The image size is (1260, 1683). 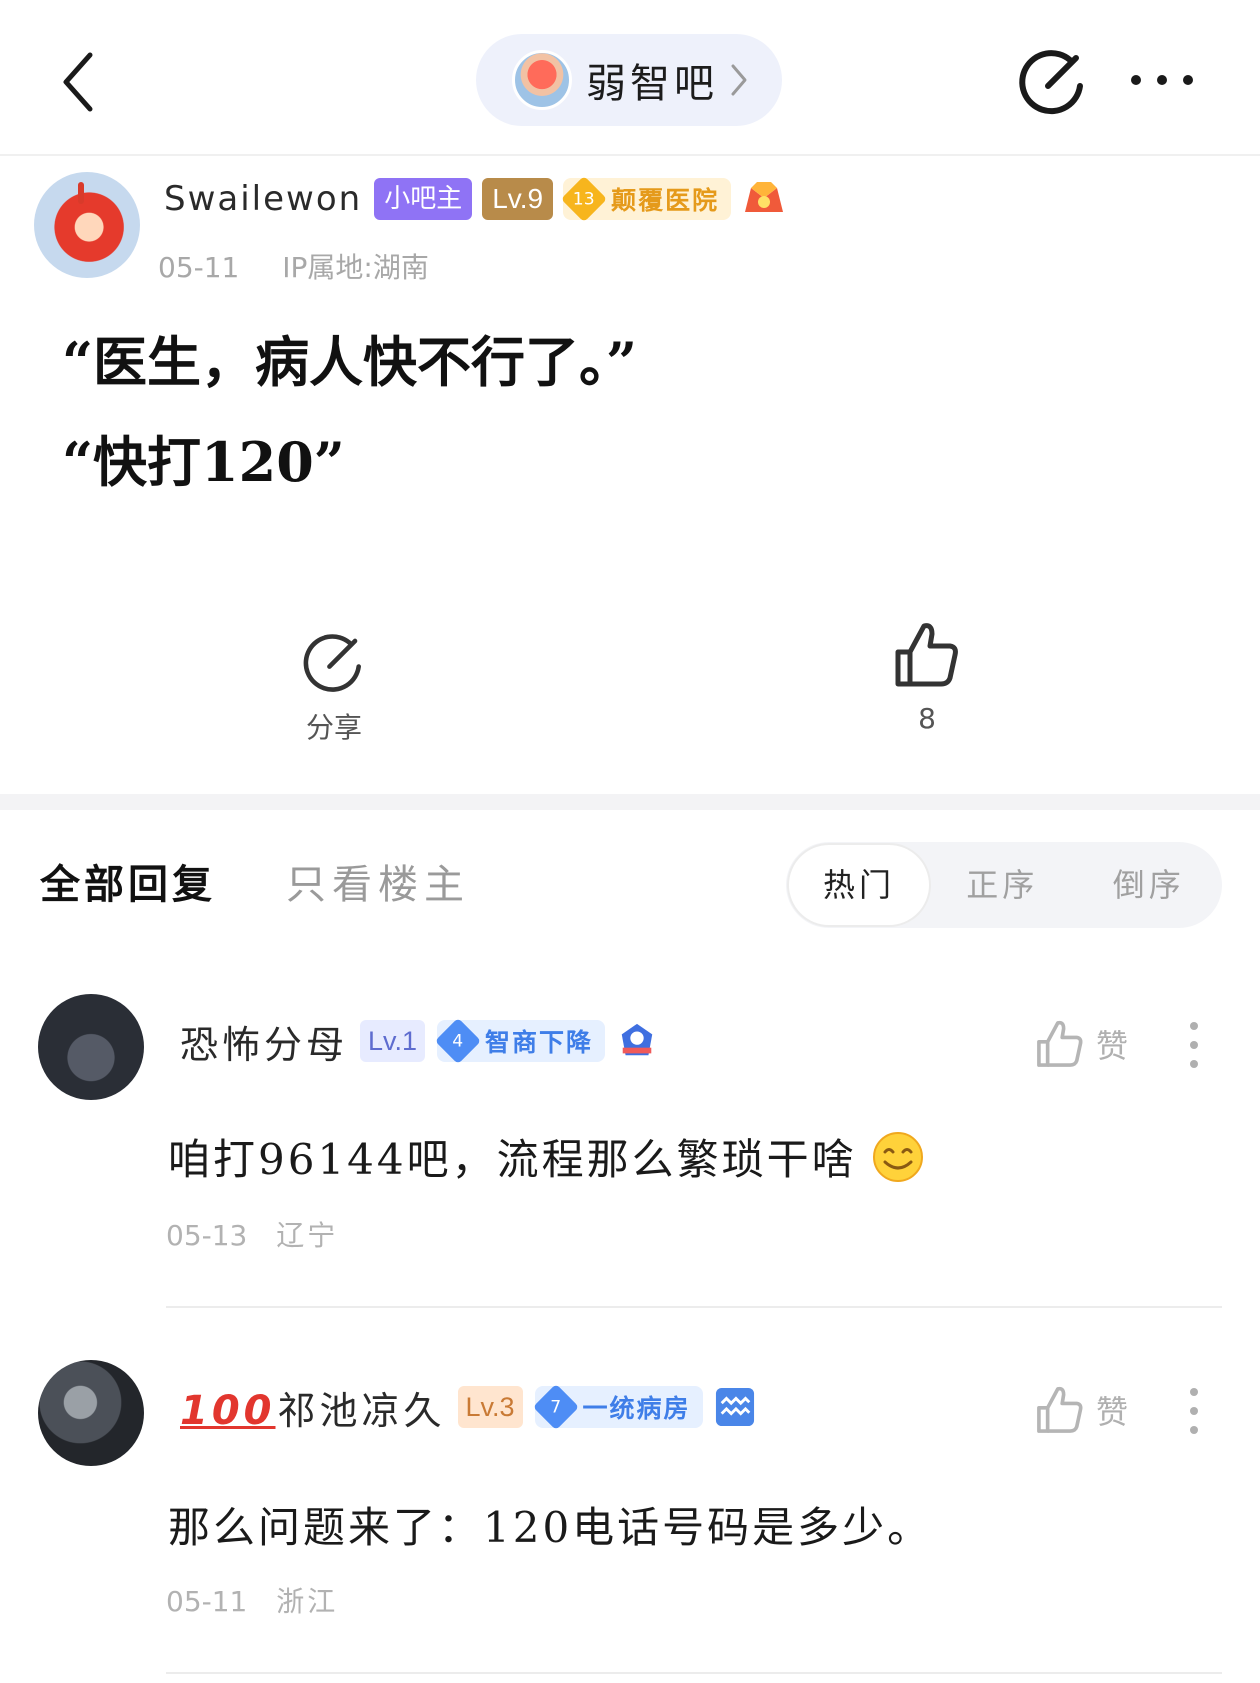 What do you see at coordinates (252, 1600) in the screenshot?
I see `comment-meta: 05-11 浙江` at bounding box center [252, 1600].